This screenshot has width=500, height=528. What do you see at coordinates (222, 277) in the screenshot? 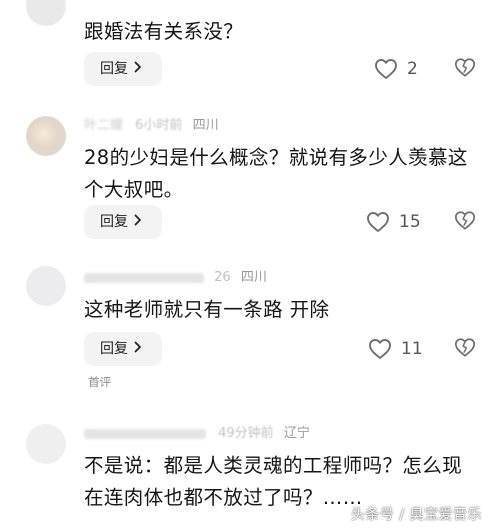
I see `comment-time: 26` at bounding box center [222, 277].